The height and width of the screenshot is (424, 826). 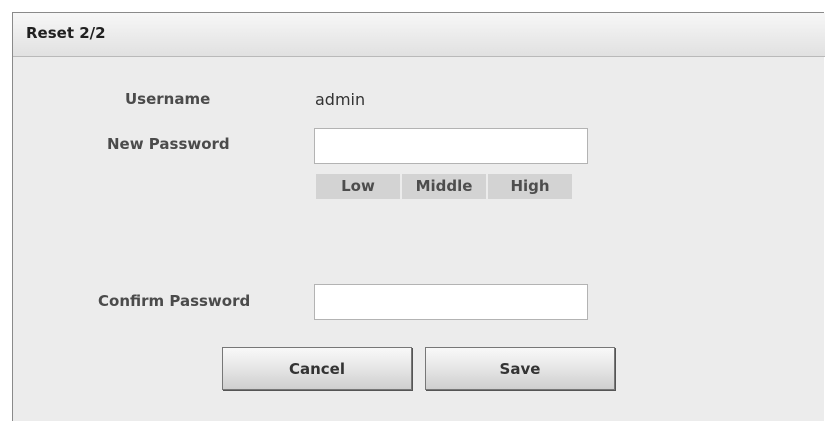 What do you see at coordinates (340, 99) in the screenshot?
I see `username-value: admin` at bounding box center [340, 99].